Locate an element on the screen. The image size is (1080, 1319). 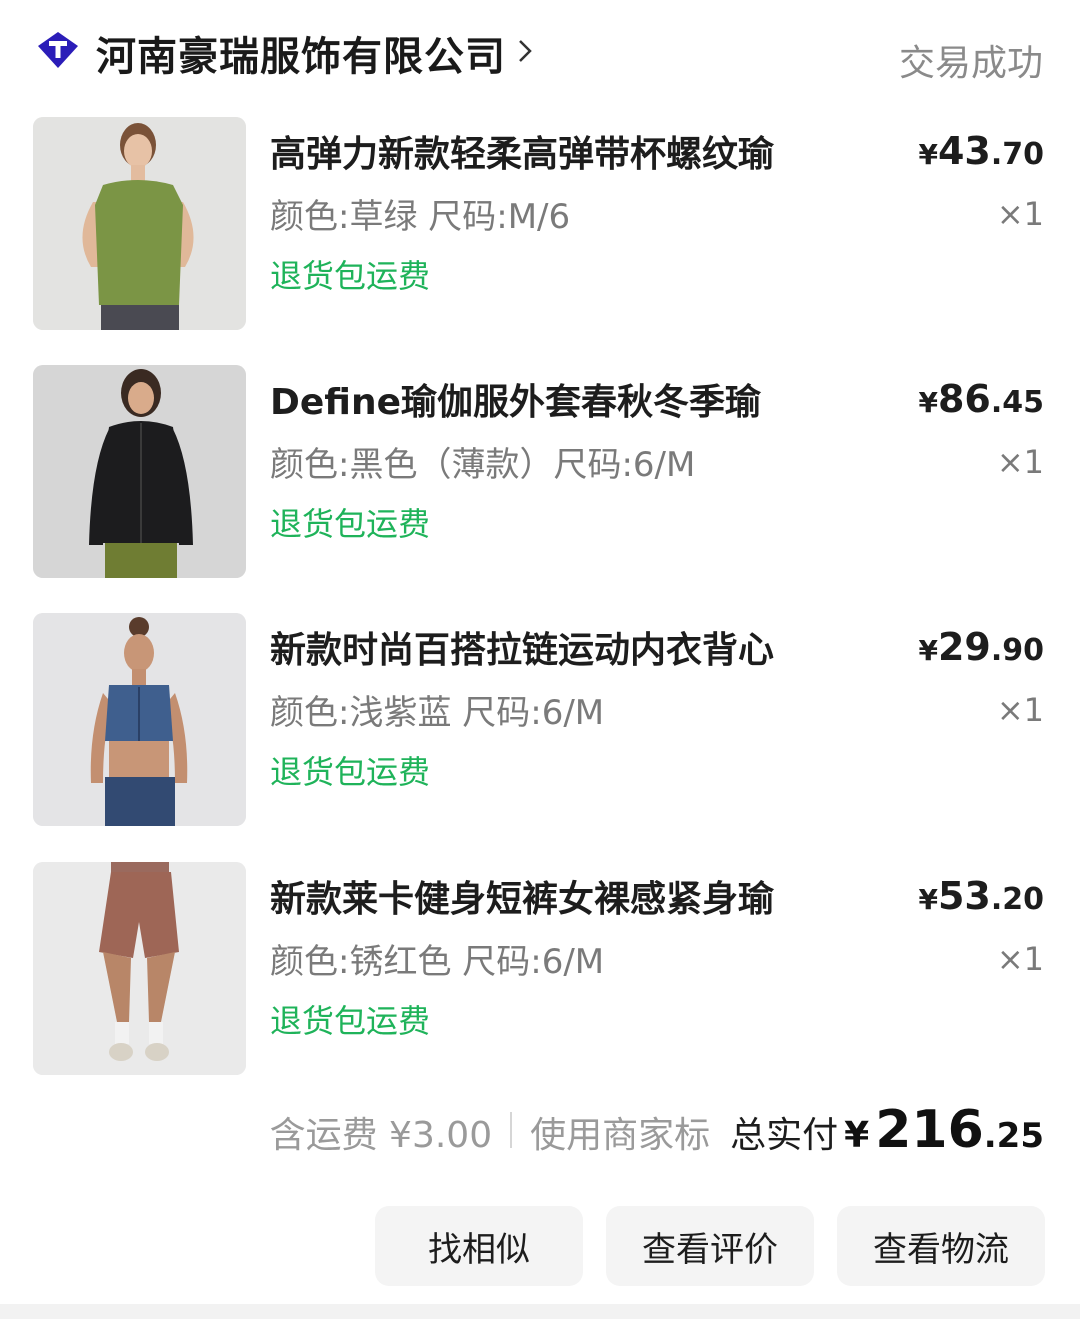
price-integer: 29 is located at coordinates (964, 647).